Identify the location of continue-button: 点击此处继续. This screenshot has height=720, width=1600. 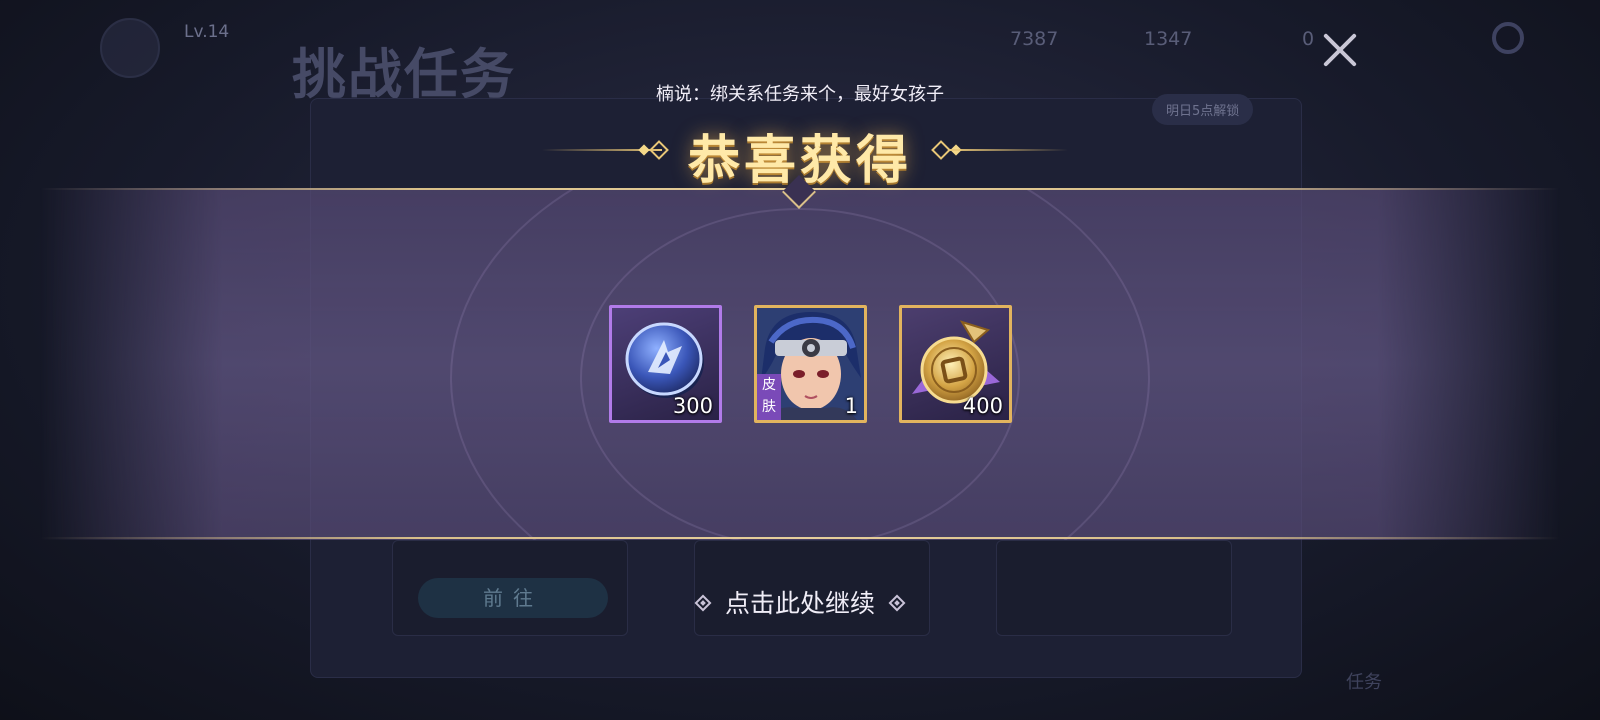
(800, 602).